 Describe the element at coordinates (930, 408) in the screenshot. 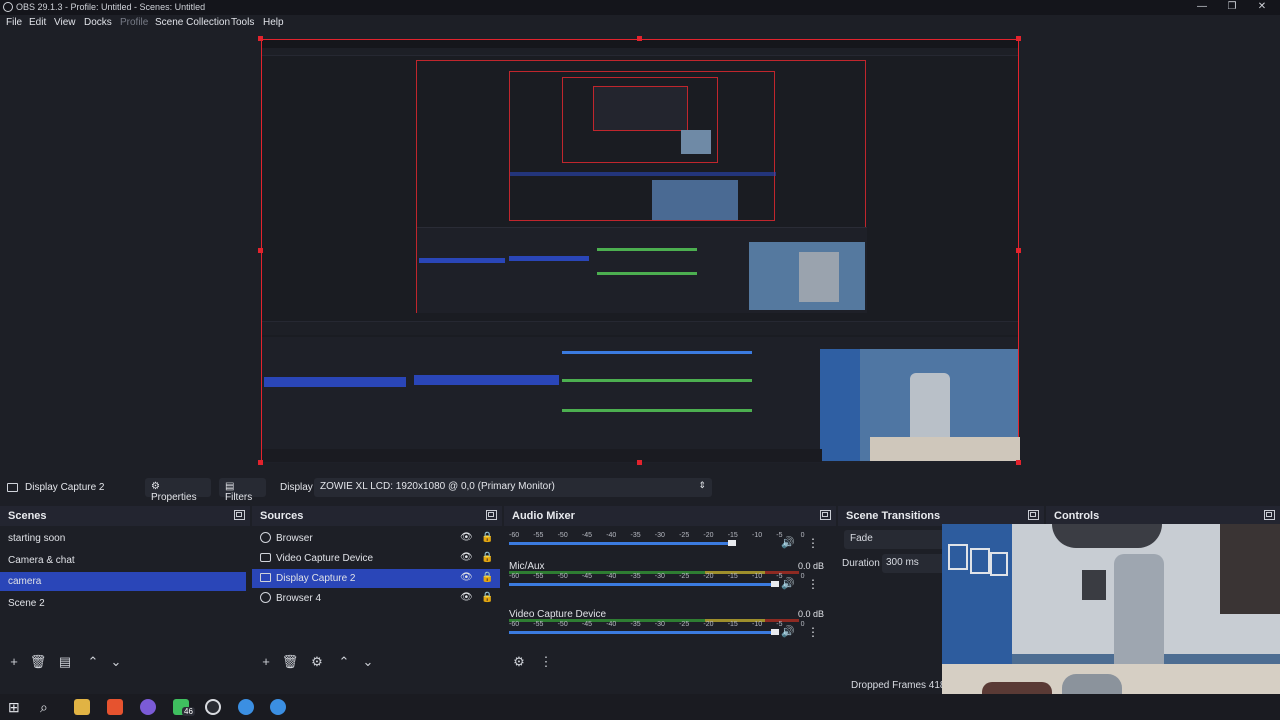

I see `nested-webcam-chair` at that location.